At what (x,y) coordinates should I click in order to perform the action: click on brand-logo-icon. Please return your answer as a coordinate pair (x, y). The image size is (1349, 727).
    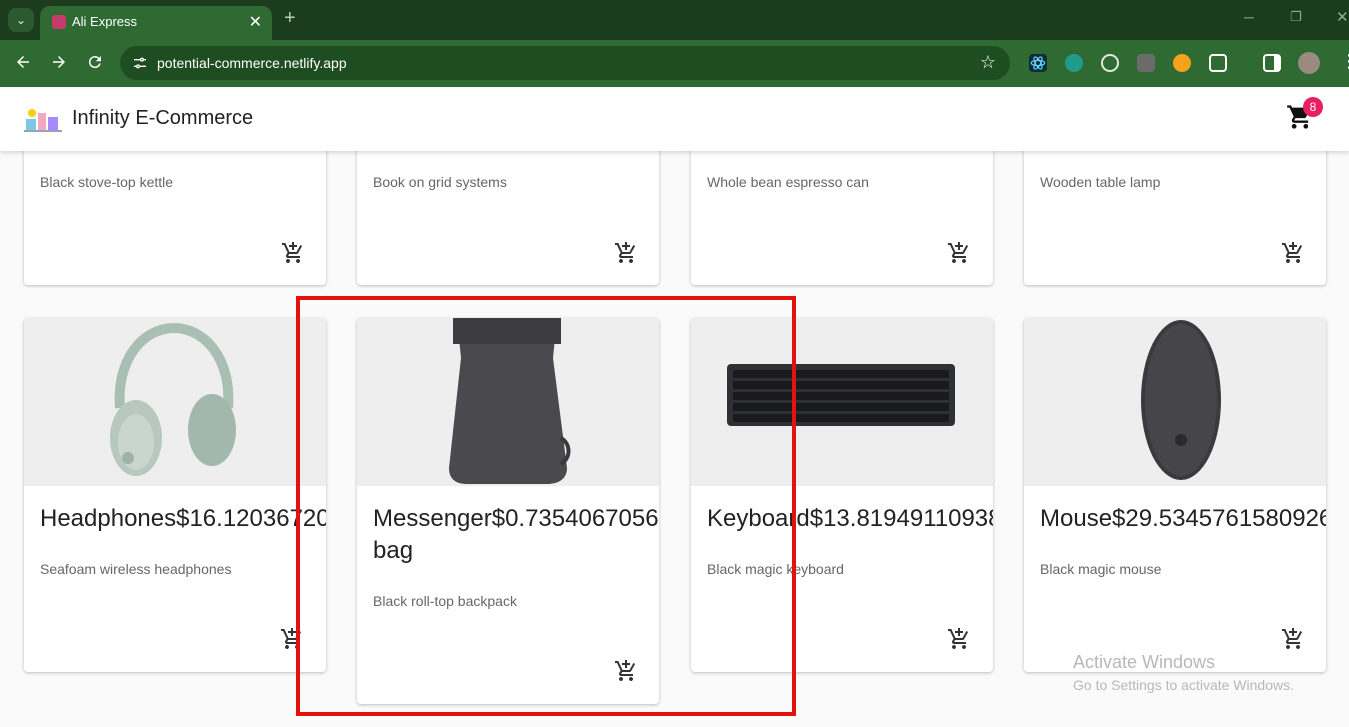
    Looking at the image, I should click on (43, 119).